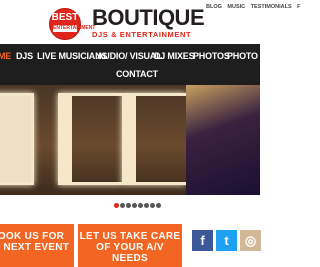 Image resolution: width=320 pixels, height=267 pixels. What do you see at coordinates (223, 140) in the screenshot?
I see `dancing-crowd-photo` at bounding box center [223, 140].